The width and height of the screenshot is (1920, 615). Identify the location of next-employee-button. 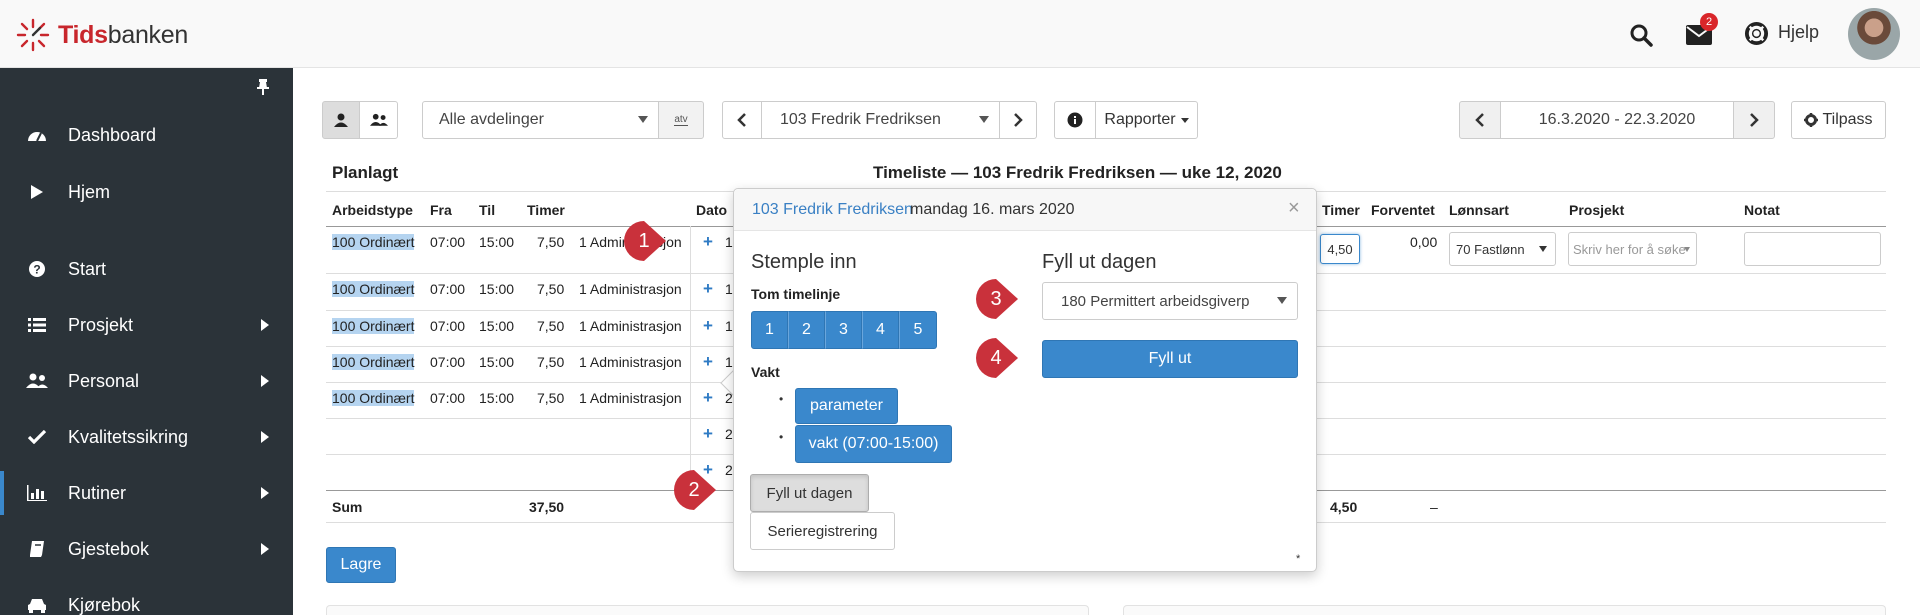
(1018, 120).